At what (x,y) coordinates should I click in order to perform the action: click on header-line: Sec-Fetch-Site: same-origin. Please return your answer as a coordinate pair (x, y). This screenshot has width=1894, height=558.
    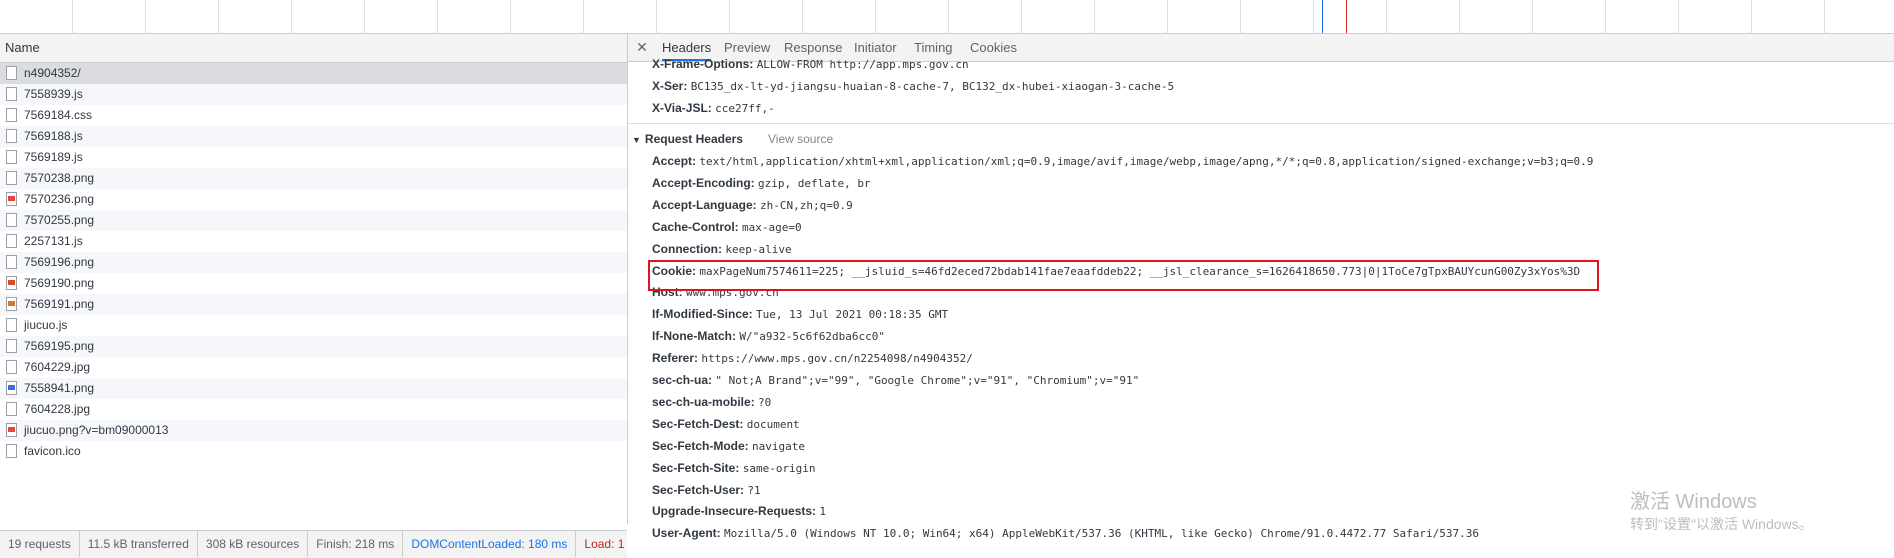
    Looking at the image, I should click on (734, 468).